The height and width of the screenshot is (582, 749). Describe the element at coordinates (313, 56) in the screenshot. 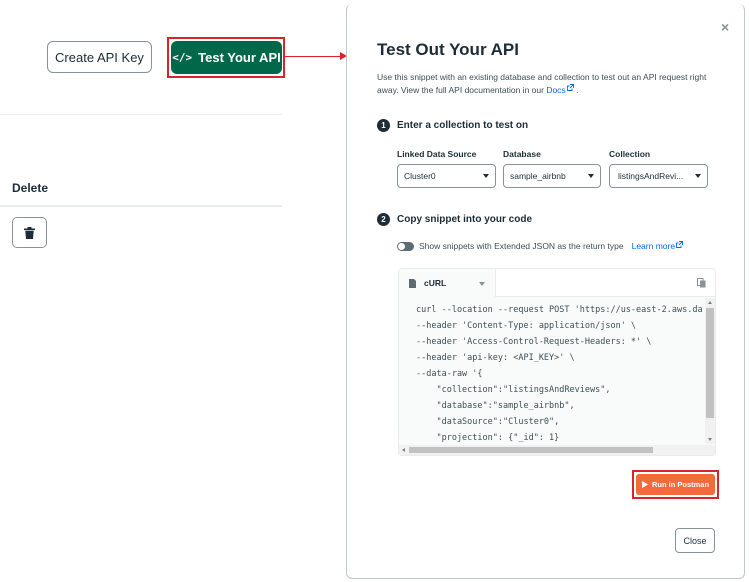

I see `callout-arrow-line` at that location.